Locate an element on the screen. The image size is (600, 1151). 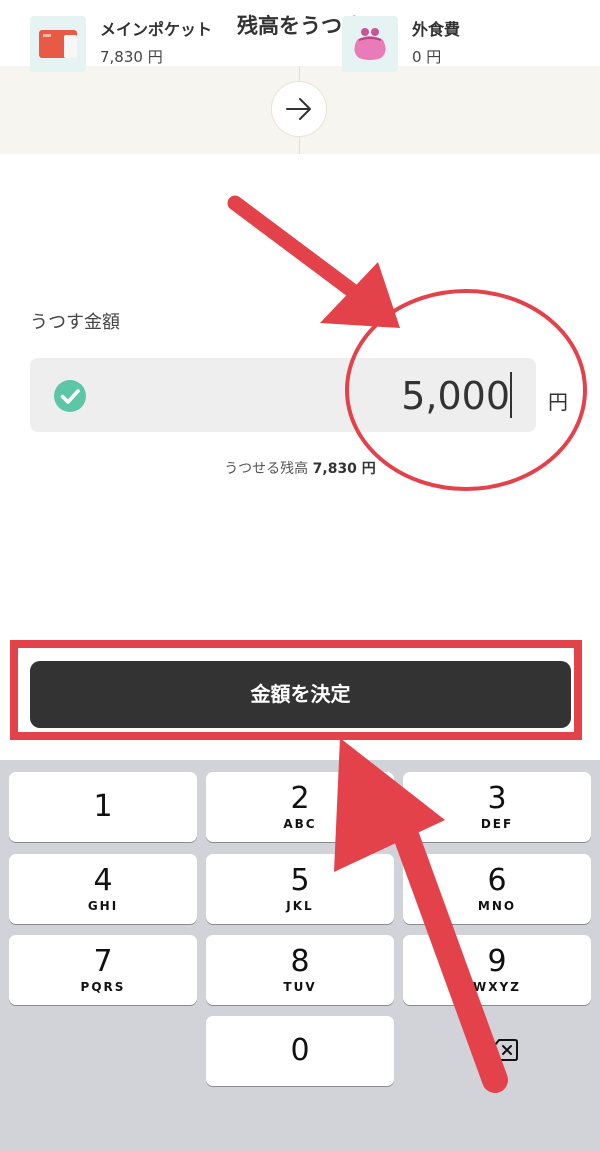
amount-value: 5,000 is located at coordinates (455, 396).